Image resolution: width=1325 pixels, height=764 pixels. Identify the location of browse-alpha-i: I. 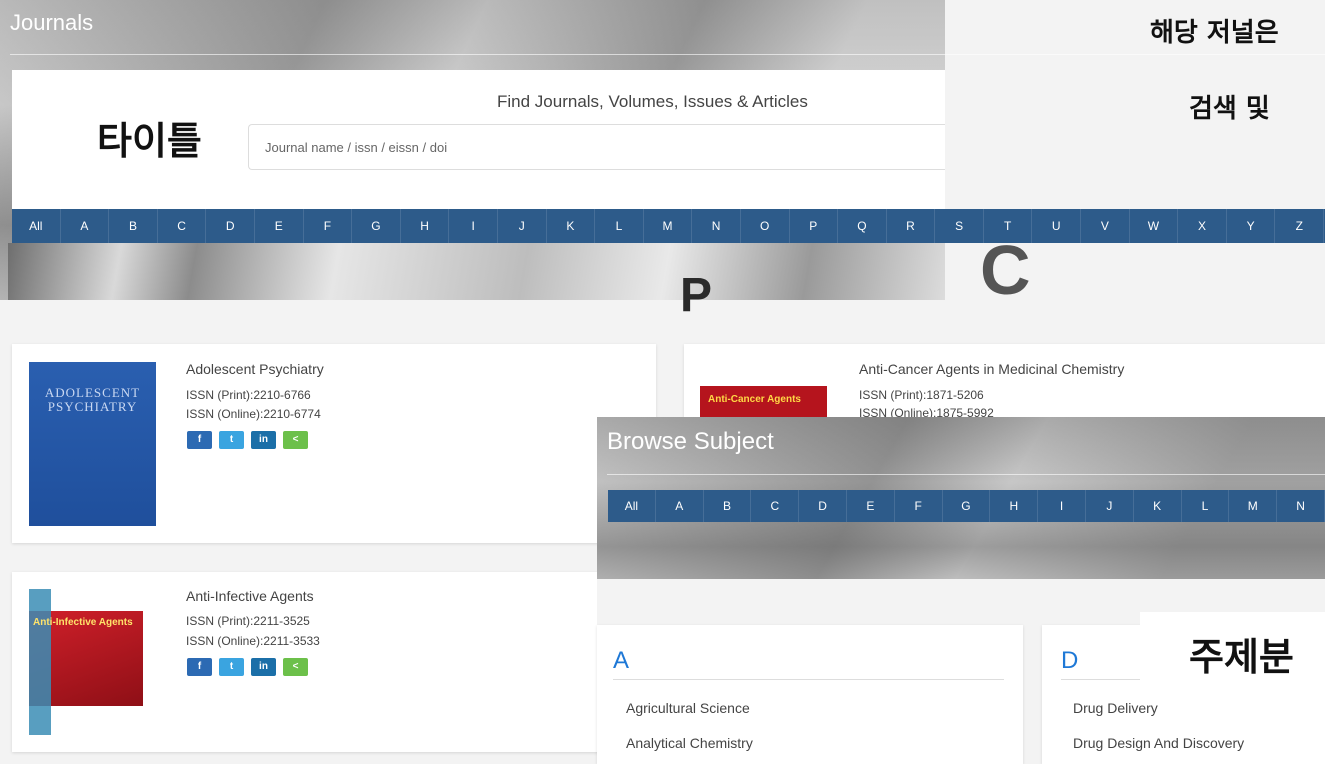
(1062, 506).